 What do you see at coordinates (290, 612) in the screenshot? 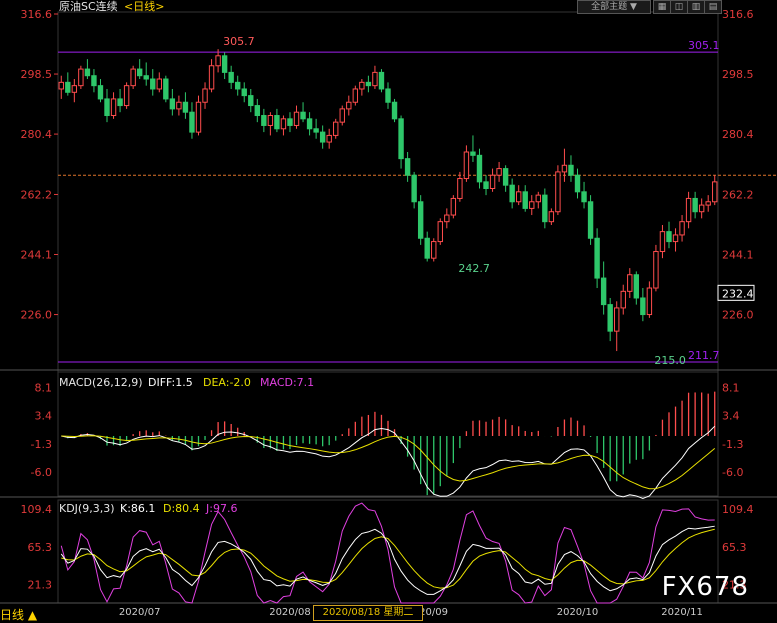
I see `x-tick-label: 2020/08` at bounding box center [290, 612].